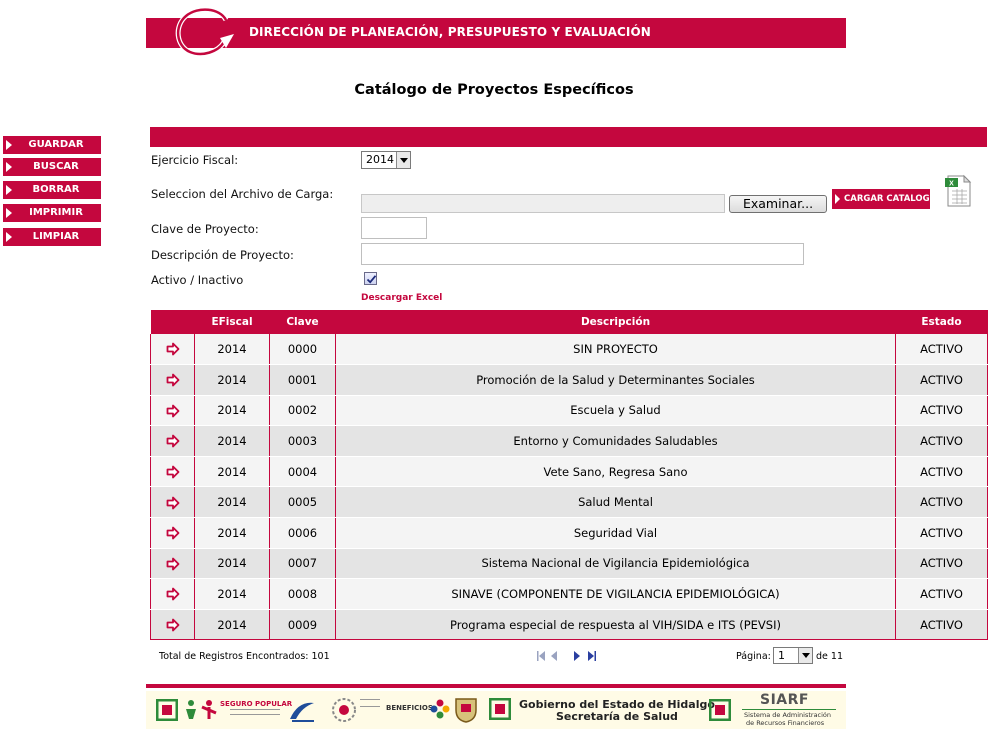  Describe the element at coordinates (789, 709) in the screenshot. I see `siarf-divider` at that location.